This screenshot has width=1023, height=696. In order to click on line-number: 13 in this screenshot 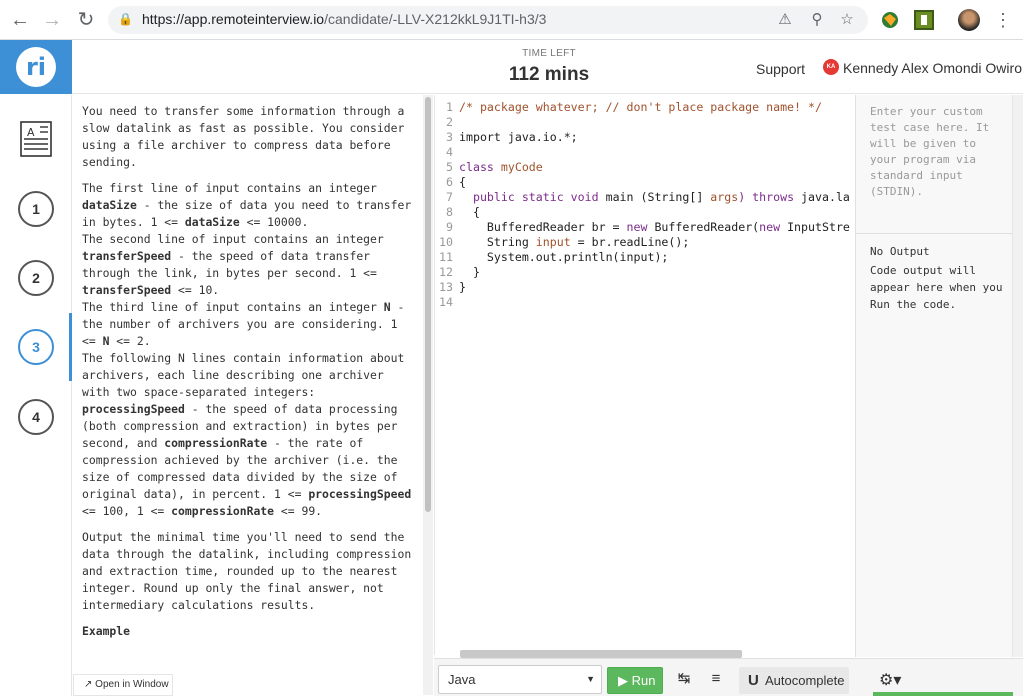, I will do `click(446, 287)`.